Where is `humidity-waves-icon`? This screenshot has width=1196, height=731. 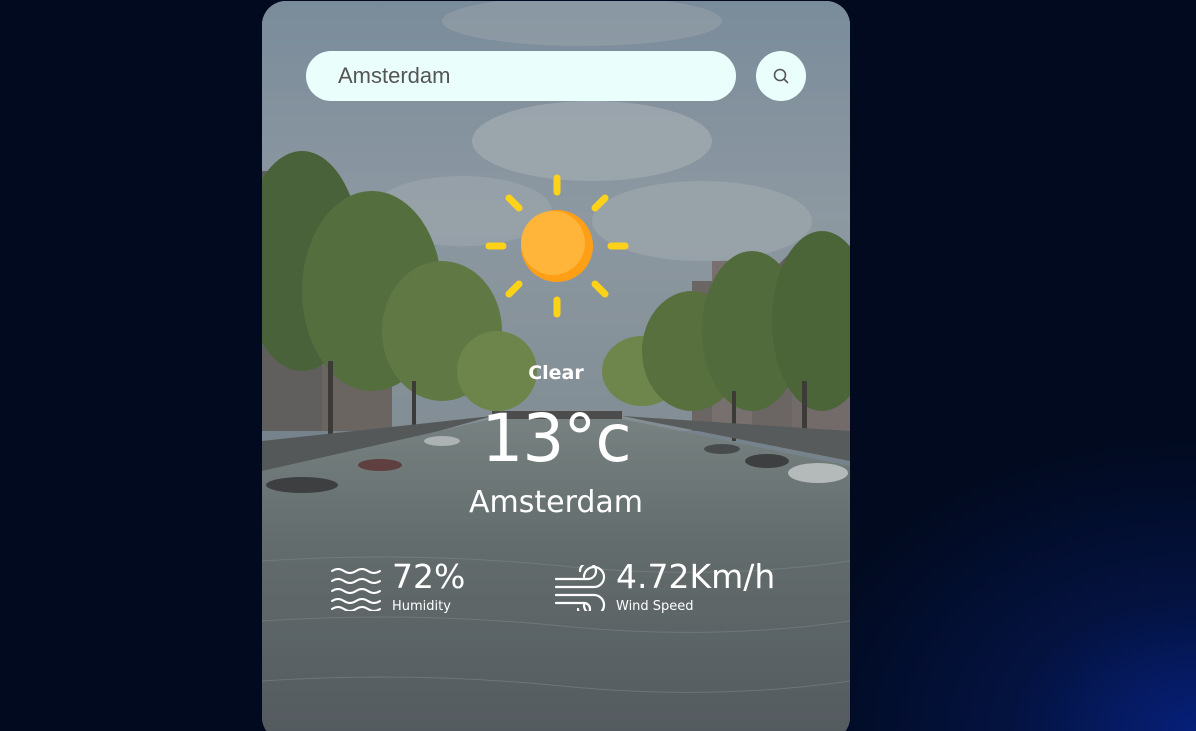
humidity-waves-icon is located at coordinates (356, 589).